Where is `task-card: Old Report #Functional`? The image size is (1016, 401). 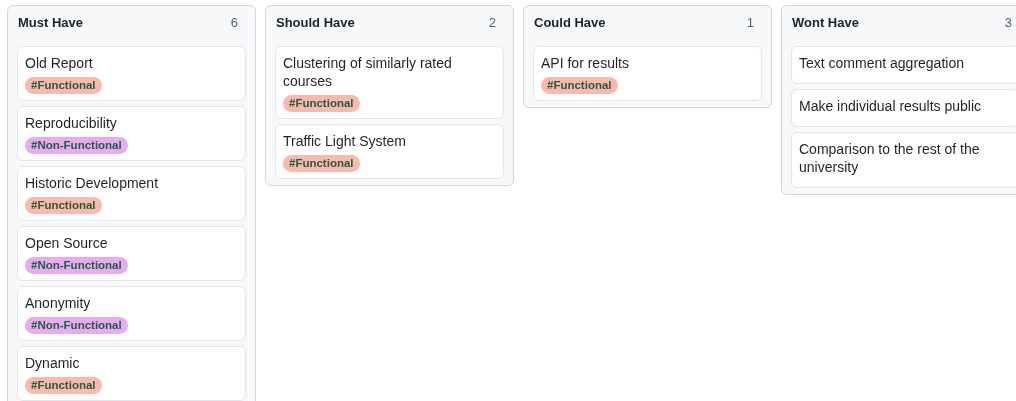
task-card: Old Report #Functional is located at coordinates (131, 73).